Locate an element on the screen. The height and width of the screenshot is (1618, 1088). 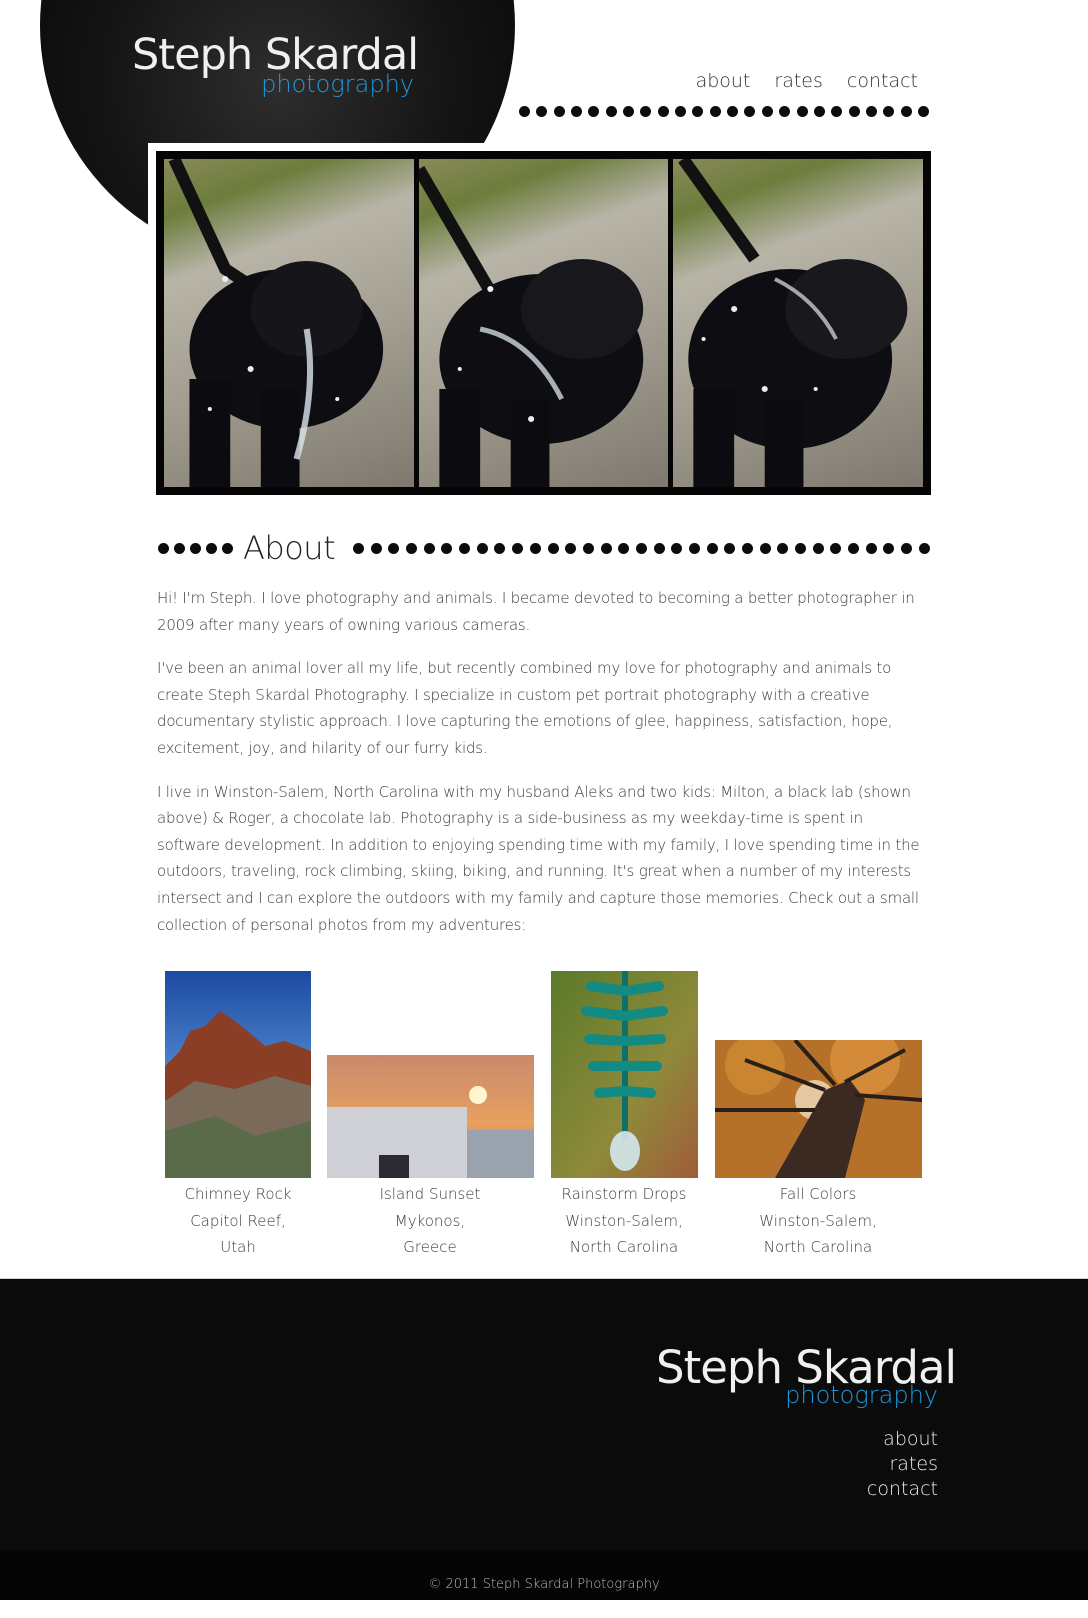
gallery-caption-1: Chimney Rock Capitol Reef, Utah is located at coordinates (238, 1221).